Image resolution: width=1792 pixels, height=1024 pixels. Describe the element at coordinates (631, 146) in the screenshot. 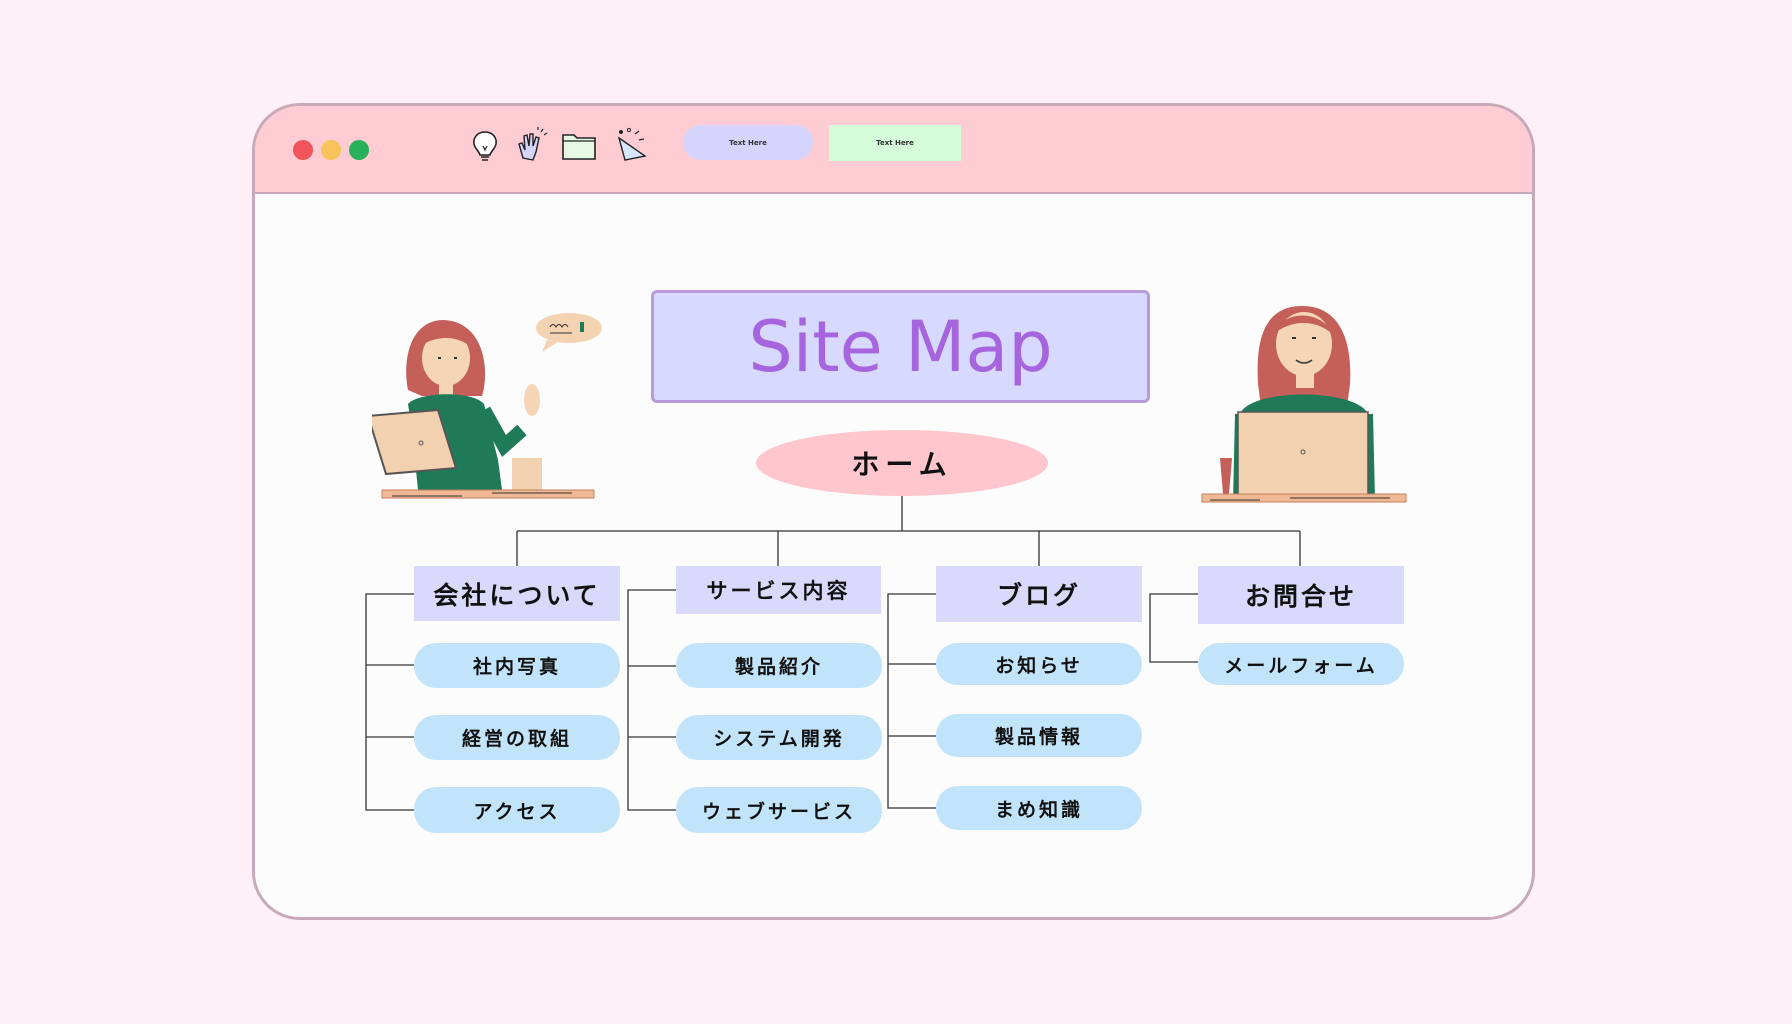

I see `party-popper-icon` at that location.